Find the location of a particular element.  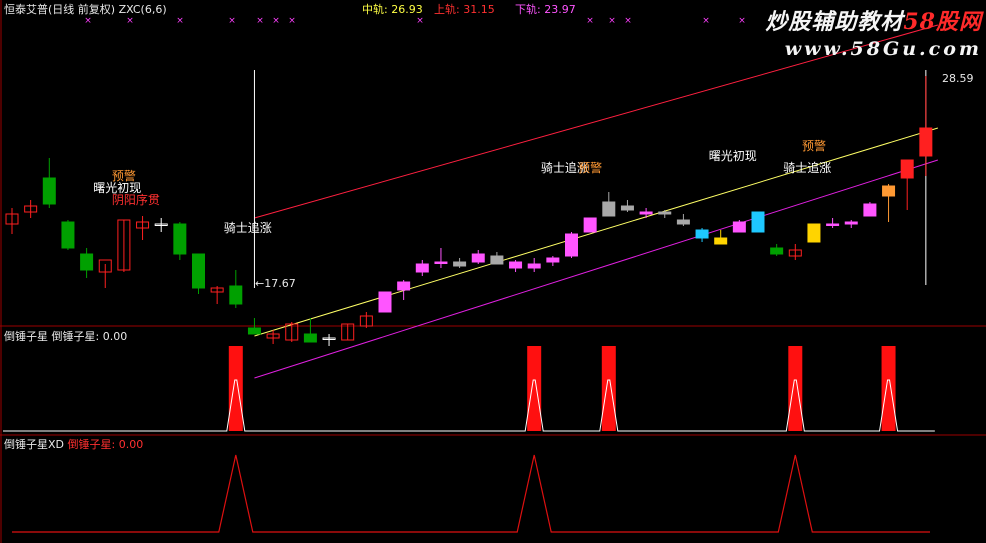

signal-annotation: 曙光初现 is located at coordinates (732, 156).